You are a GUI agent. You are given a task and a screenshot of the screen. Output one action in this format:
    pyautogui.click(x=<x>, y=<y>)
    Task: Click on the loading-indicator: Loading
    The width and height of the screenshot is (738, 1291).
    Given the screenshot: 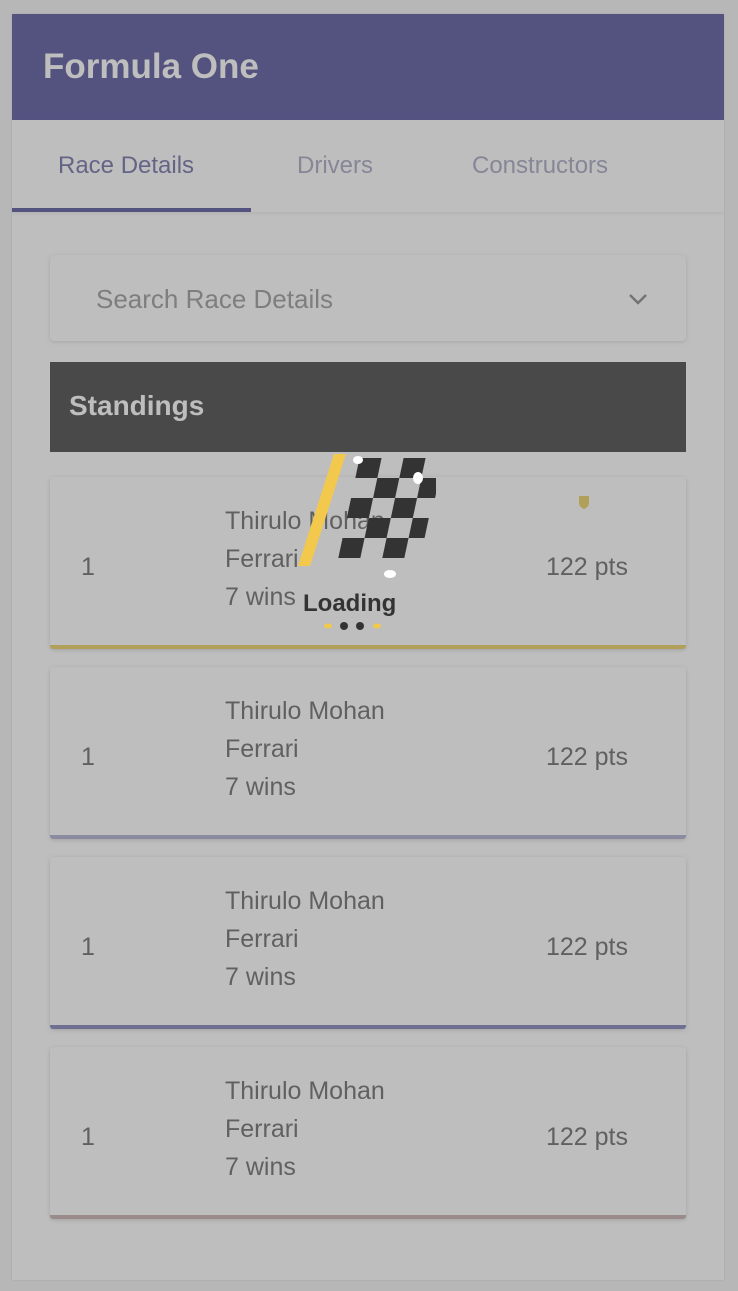 What is the action you would take?
    pyautogui.click(x=366, y=545)
    